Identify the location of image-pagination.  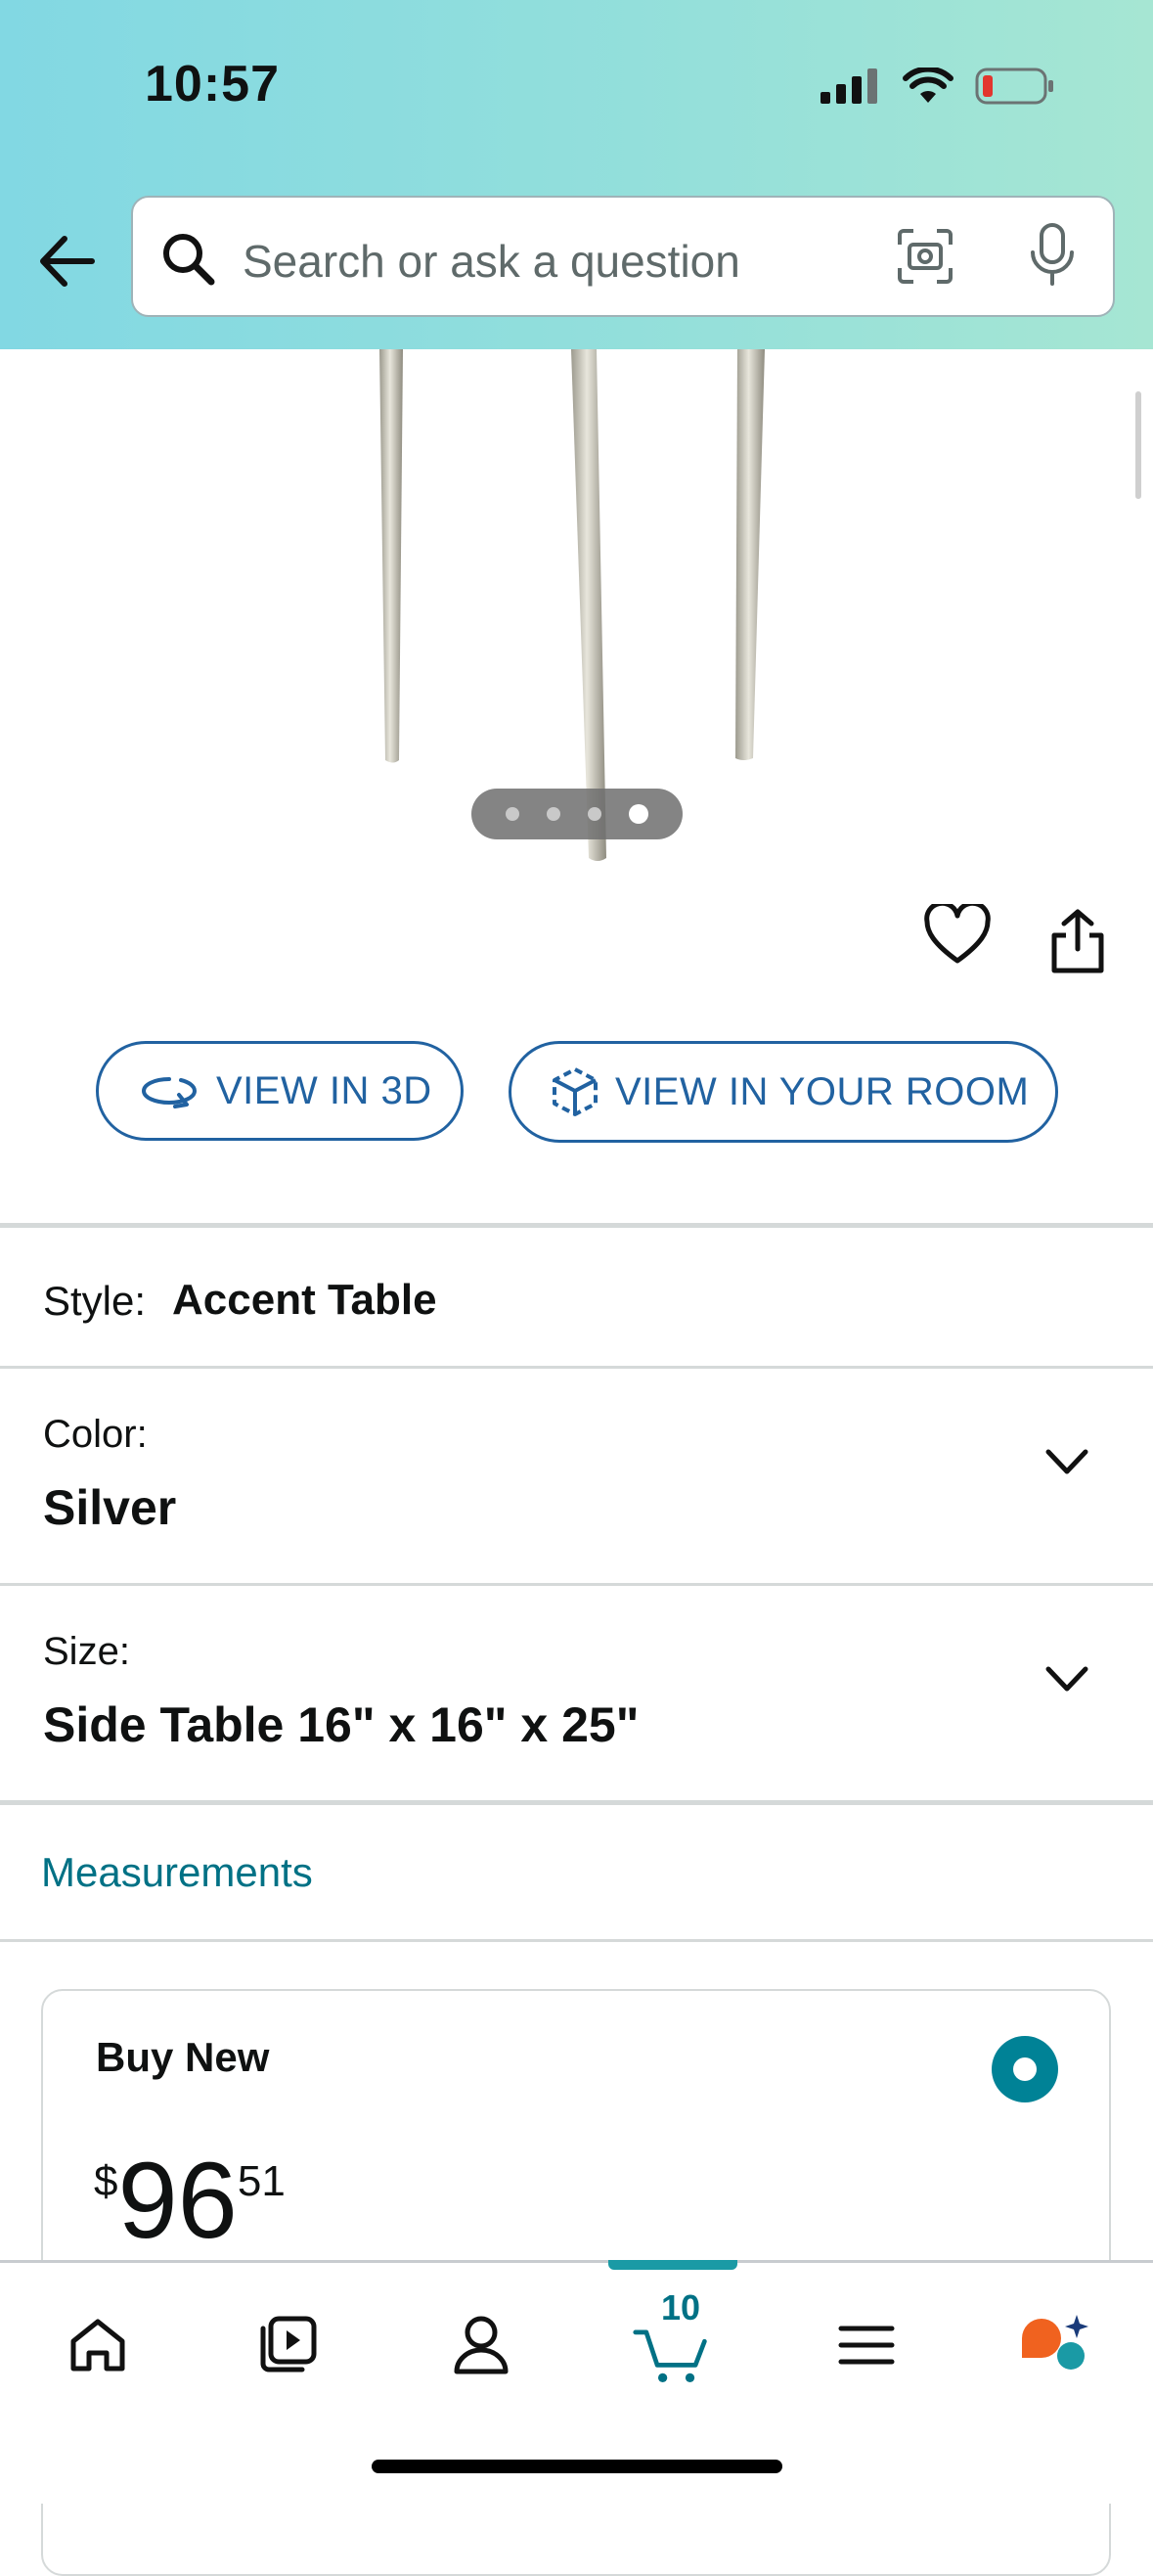
(577, 814).